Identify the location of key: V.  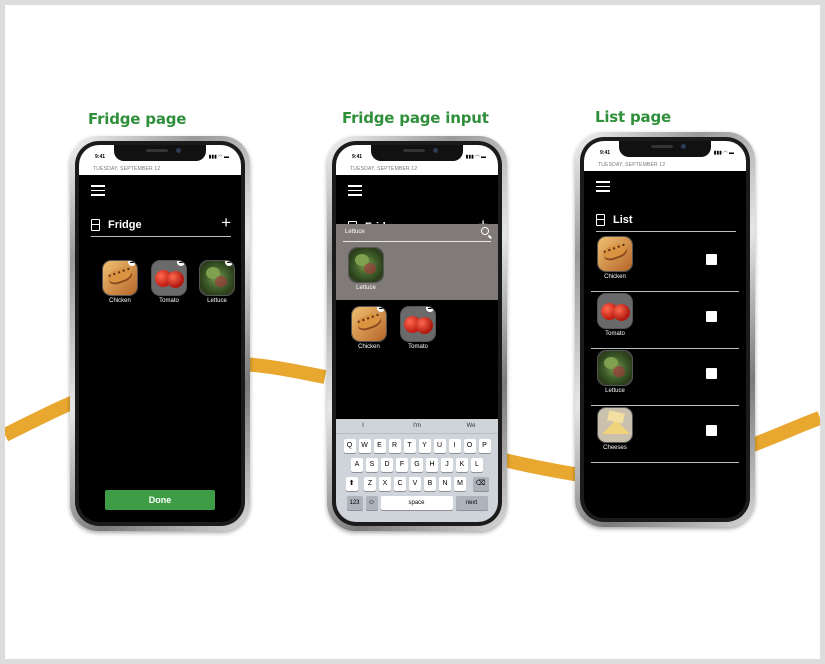
(415, 484).